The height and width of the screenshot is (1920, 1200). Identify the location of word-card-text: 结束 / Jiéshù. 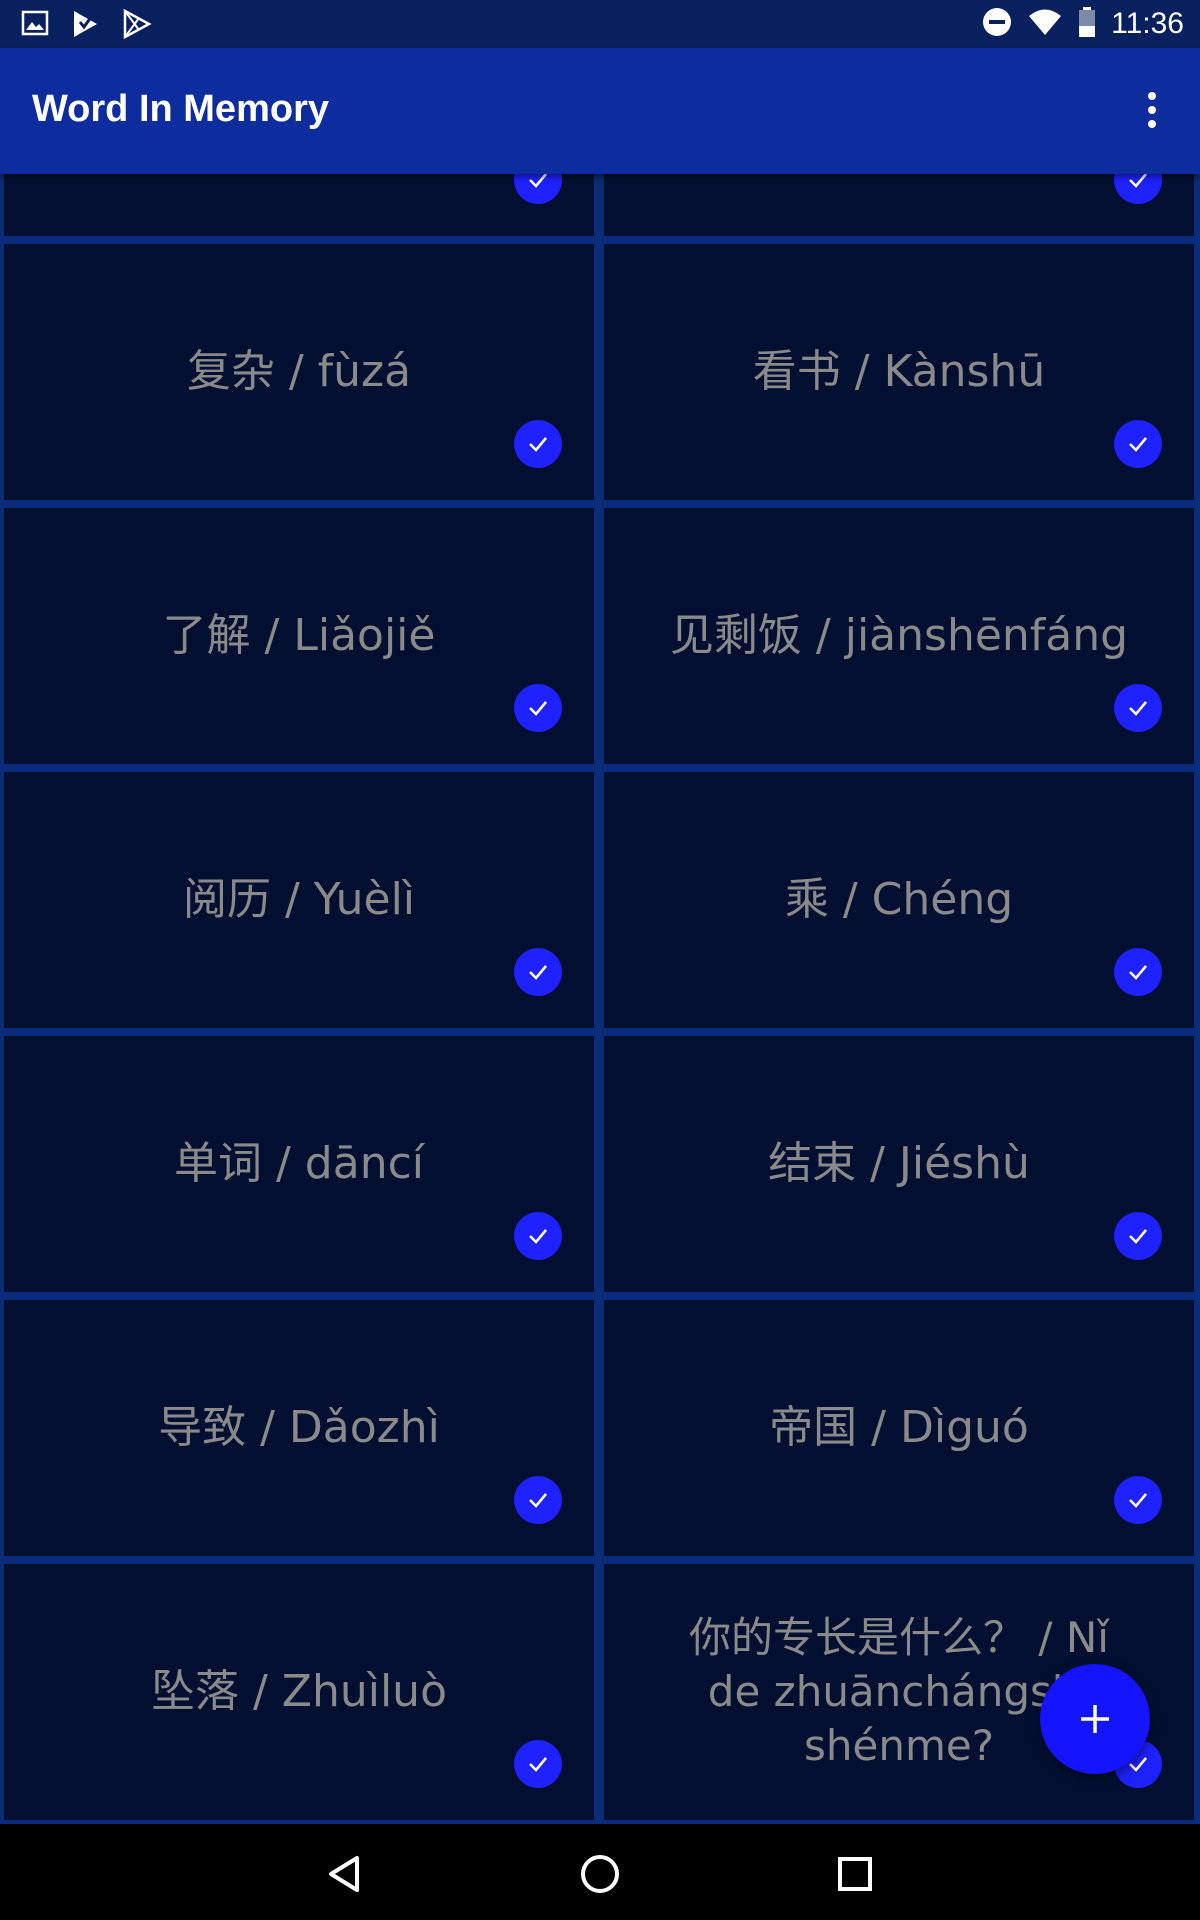
(899, 1163).